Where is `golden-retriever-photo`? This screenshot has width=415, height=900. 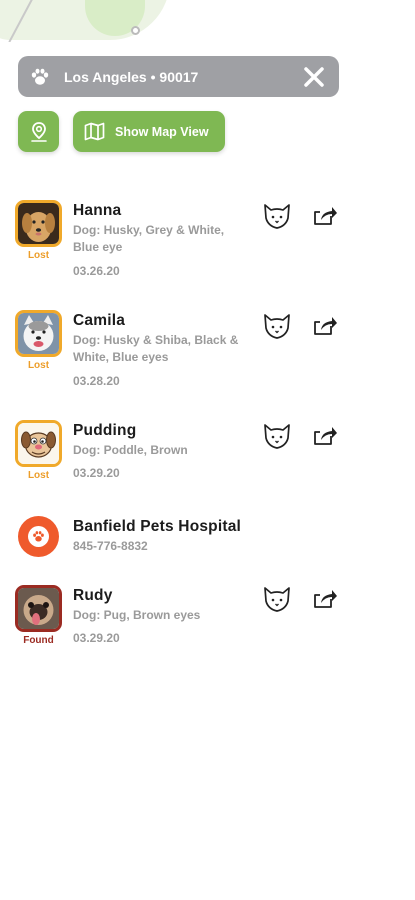 golden-retriever-photo is located at coordinates (38, 223).